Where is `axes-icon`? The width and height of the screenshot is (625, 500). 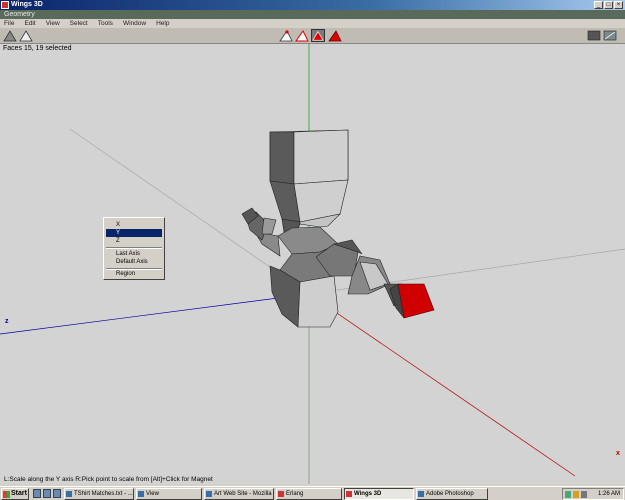 axes-icon is located at coordinates (610, 35).